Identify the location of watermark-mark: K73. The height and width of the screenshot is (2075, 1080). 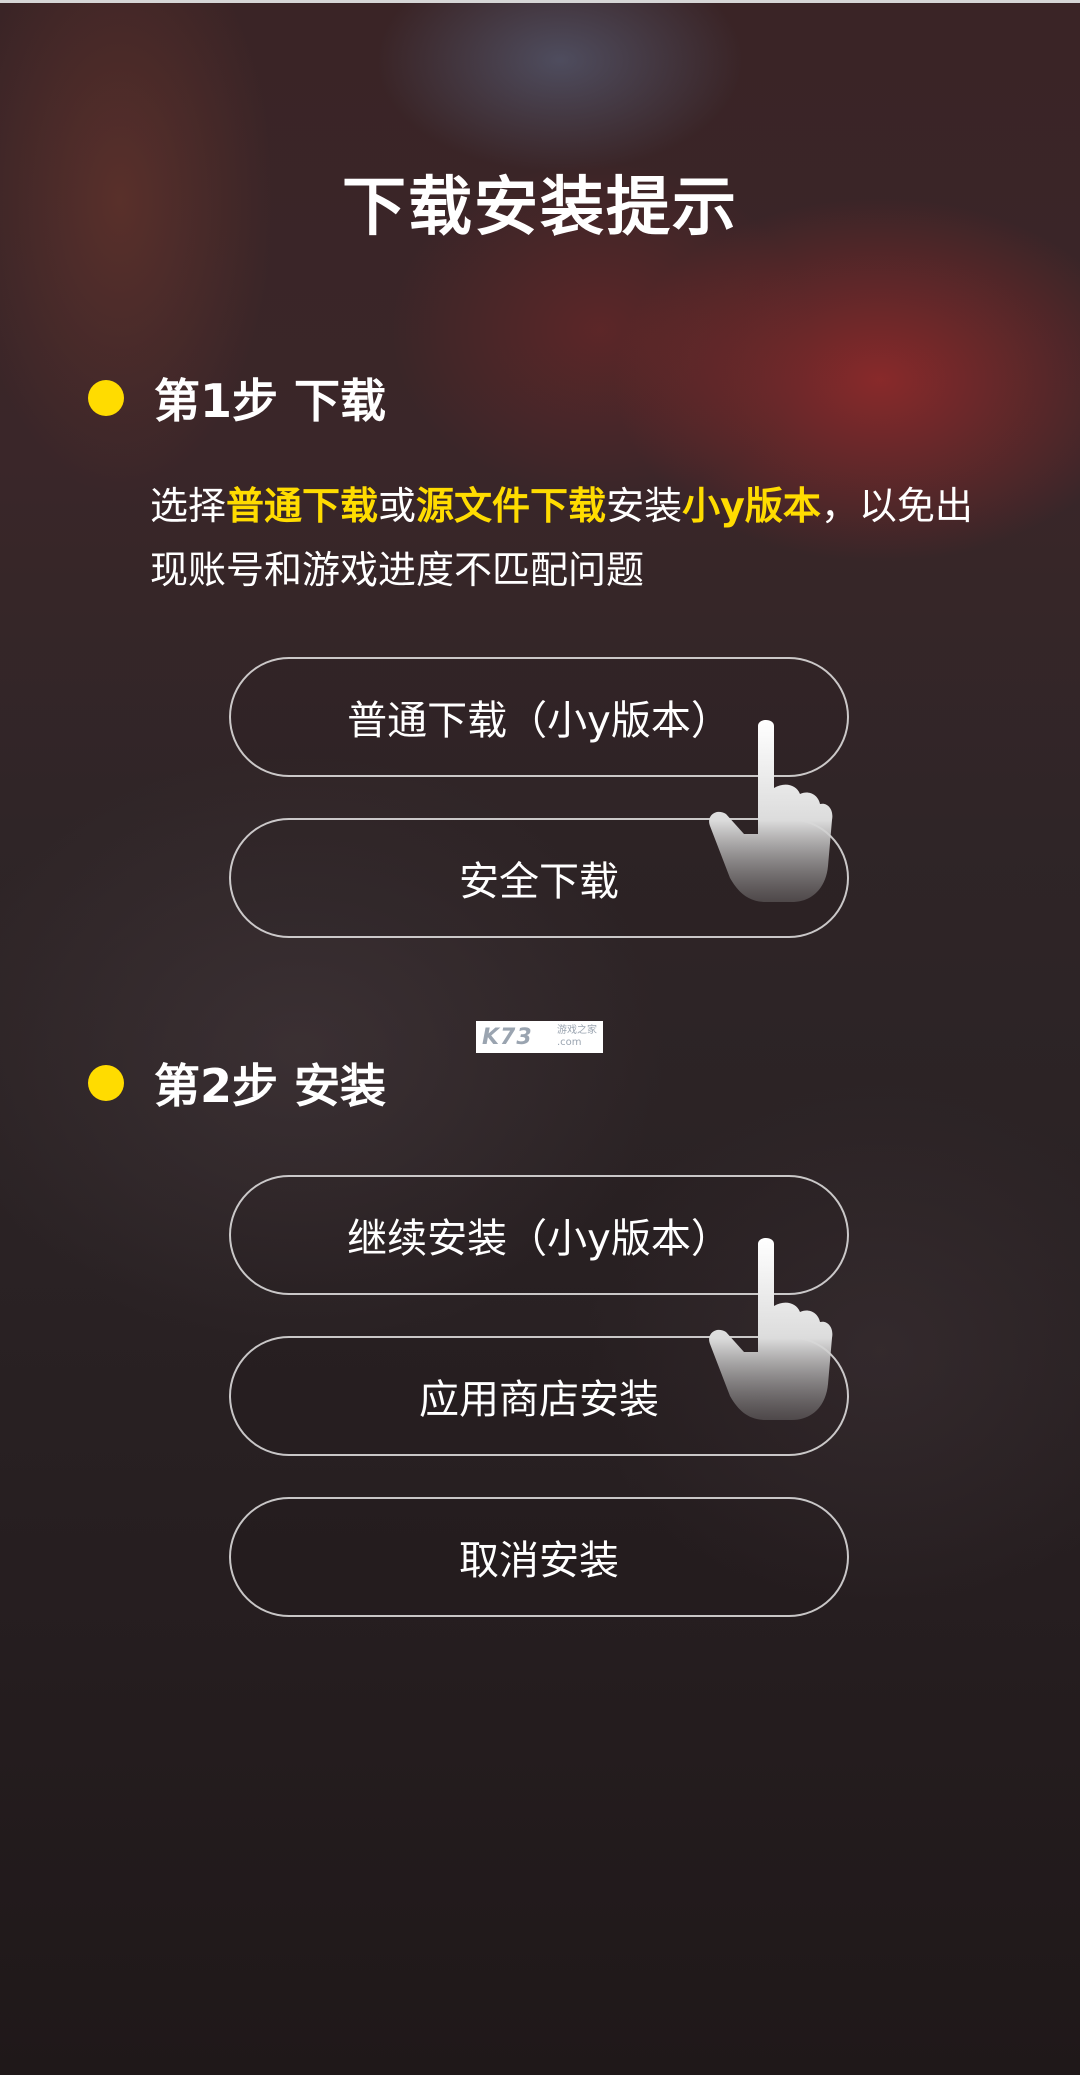
(507, 1037).